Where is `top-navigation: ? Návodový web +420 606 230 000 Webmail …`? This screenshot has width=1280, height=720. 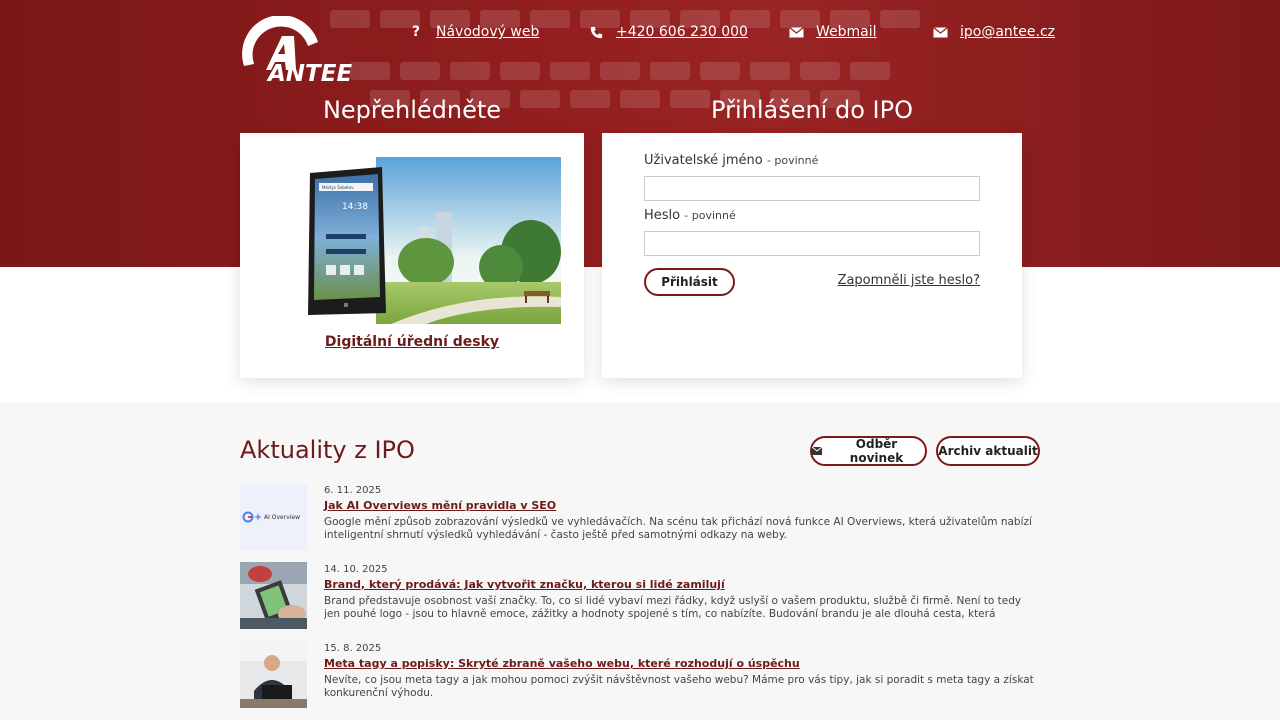 top-navigation: ? Návodový web +420 606 230 000 Webmail … is located at coordinates (727, 36).